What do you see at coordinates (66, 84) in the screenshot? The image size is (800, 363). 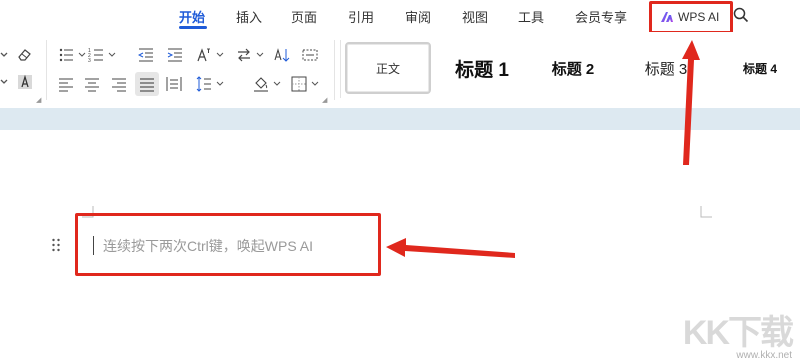 I see `align-left-icon` at bounding box center [66, 84].